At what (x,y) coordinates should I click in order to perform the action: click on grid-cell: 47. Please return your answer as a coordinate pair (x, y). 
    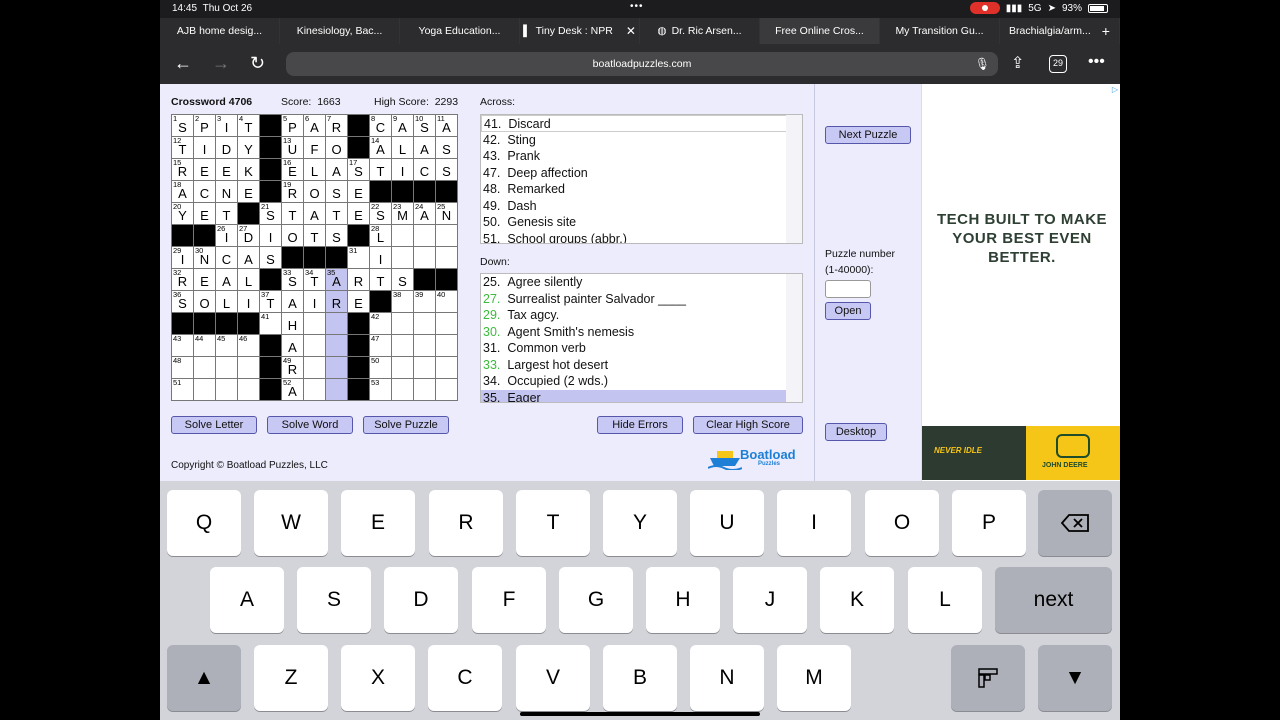
    Looking at the image, I should click on (380, 345).